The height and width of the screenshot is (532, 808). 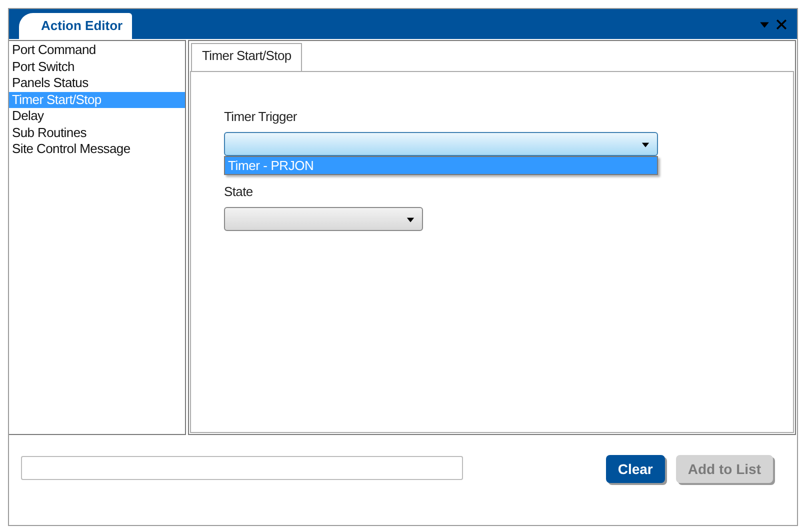 I want to click on action-list-item: Site Control Message, so click(x=97, y=149).